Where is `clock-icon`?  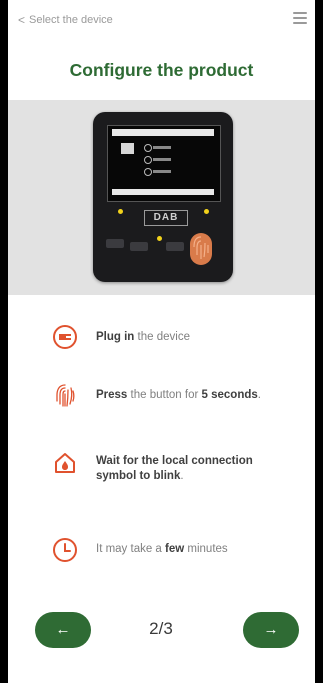
clock-icon is located at coordinates (65, 550).